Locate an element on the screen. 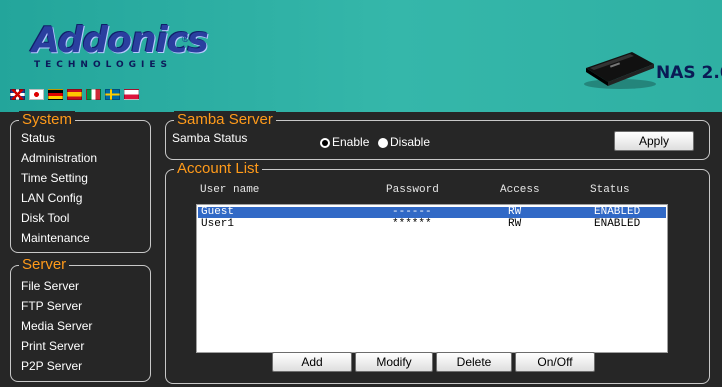 The width and height of the screenshot is (722, 387). onoff-account-button: On/Off is located at coordinates (555, 362).